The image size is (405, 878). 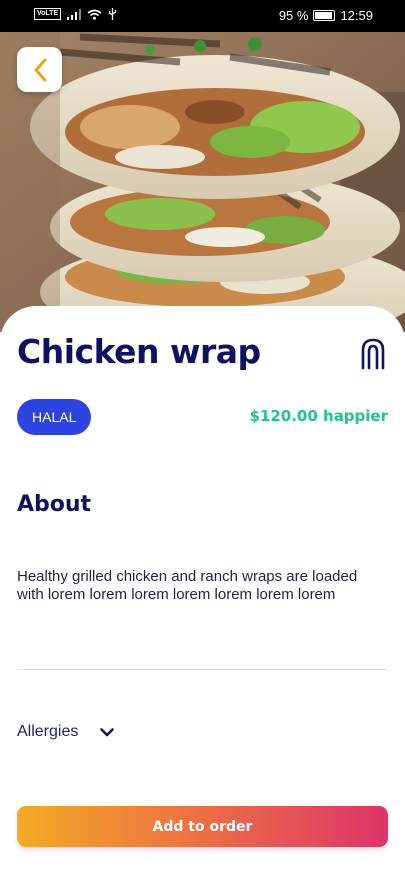 I want to click on allergies-dropdown: Allergies, so click(x=66, y=732).